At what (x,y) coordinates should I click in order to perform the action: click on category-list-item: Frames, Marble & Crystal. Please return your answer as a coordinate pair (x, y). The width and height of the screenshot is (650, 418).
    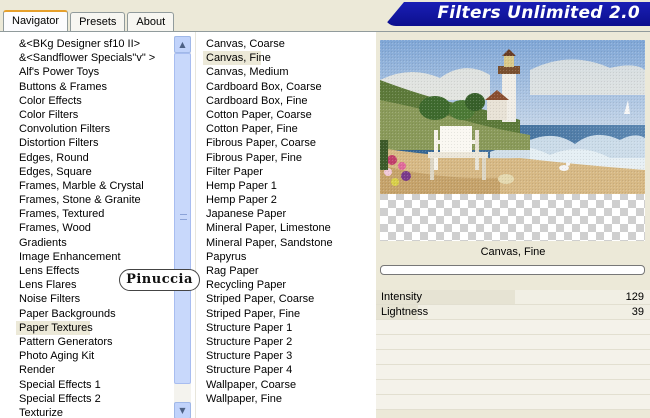
    Looking at the image, I should click on (96, 186).